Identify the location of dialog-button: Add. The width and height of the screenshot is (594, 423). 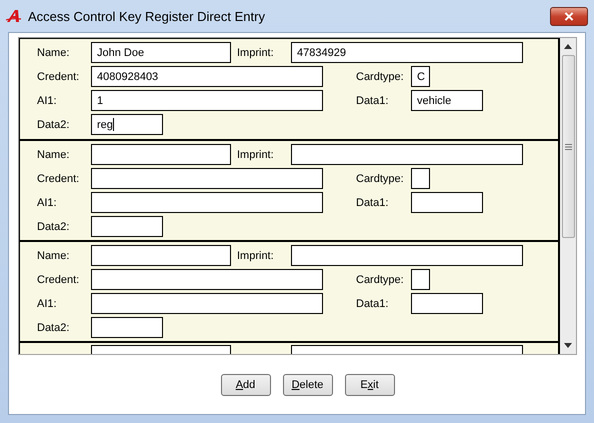
(245, 385).